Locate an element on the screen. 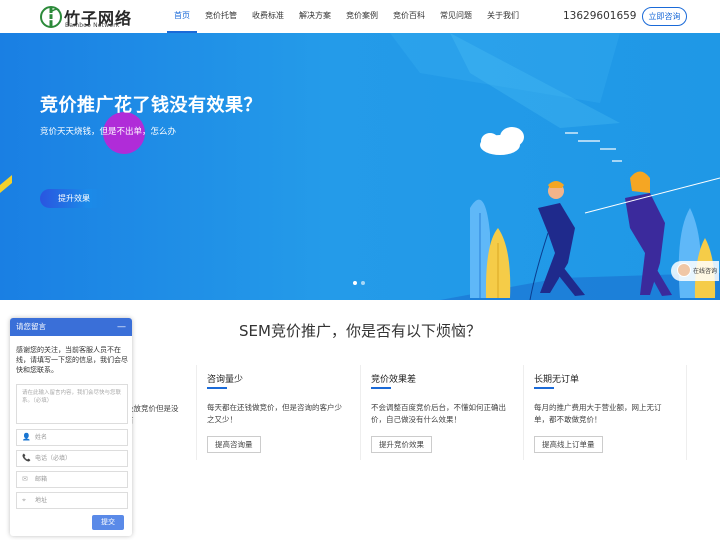 Image resolution: width=720 pixels, height=540 pixels. card-desc-line: 之又少！ is located at coordinates (222, 419).